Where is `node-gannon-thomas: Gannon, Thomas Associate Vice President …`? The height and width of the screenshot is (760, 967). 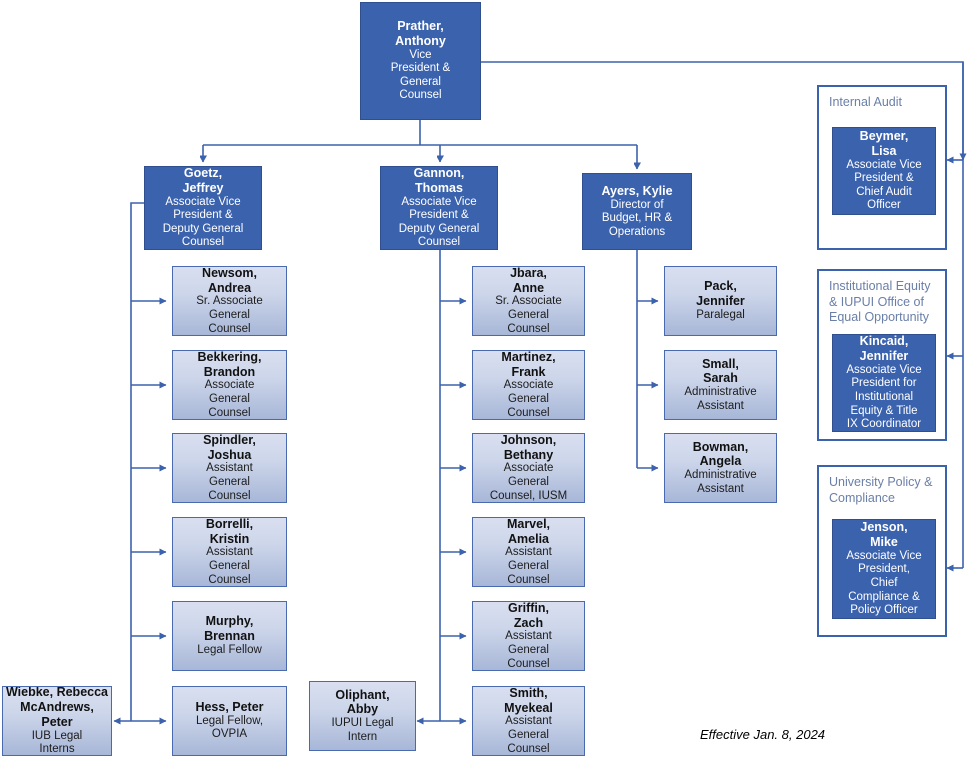 node-gannon-thomas: Gannon, Thomas Associate Vice President … is located at coordinates (439, 208).